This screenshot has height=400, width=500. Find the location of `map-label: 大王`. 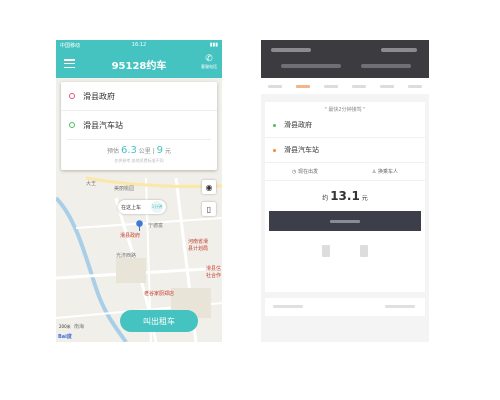

map-label: 大王 is located at coordinates (91, 184).